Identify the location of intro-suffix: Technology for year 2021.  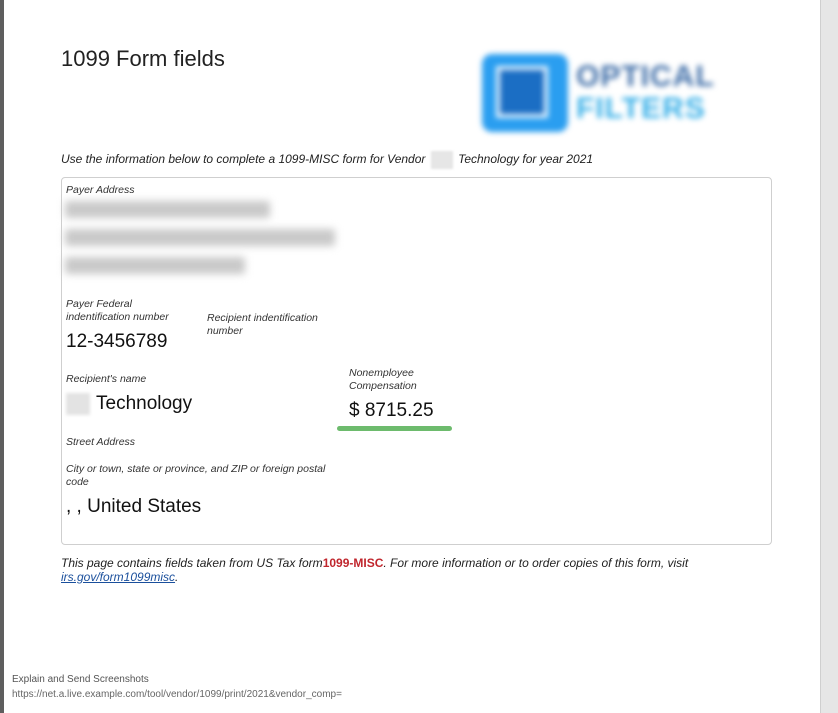
(526, 159).